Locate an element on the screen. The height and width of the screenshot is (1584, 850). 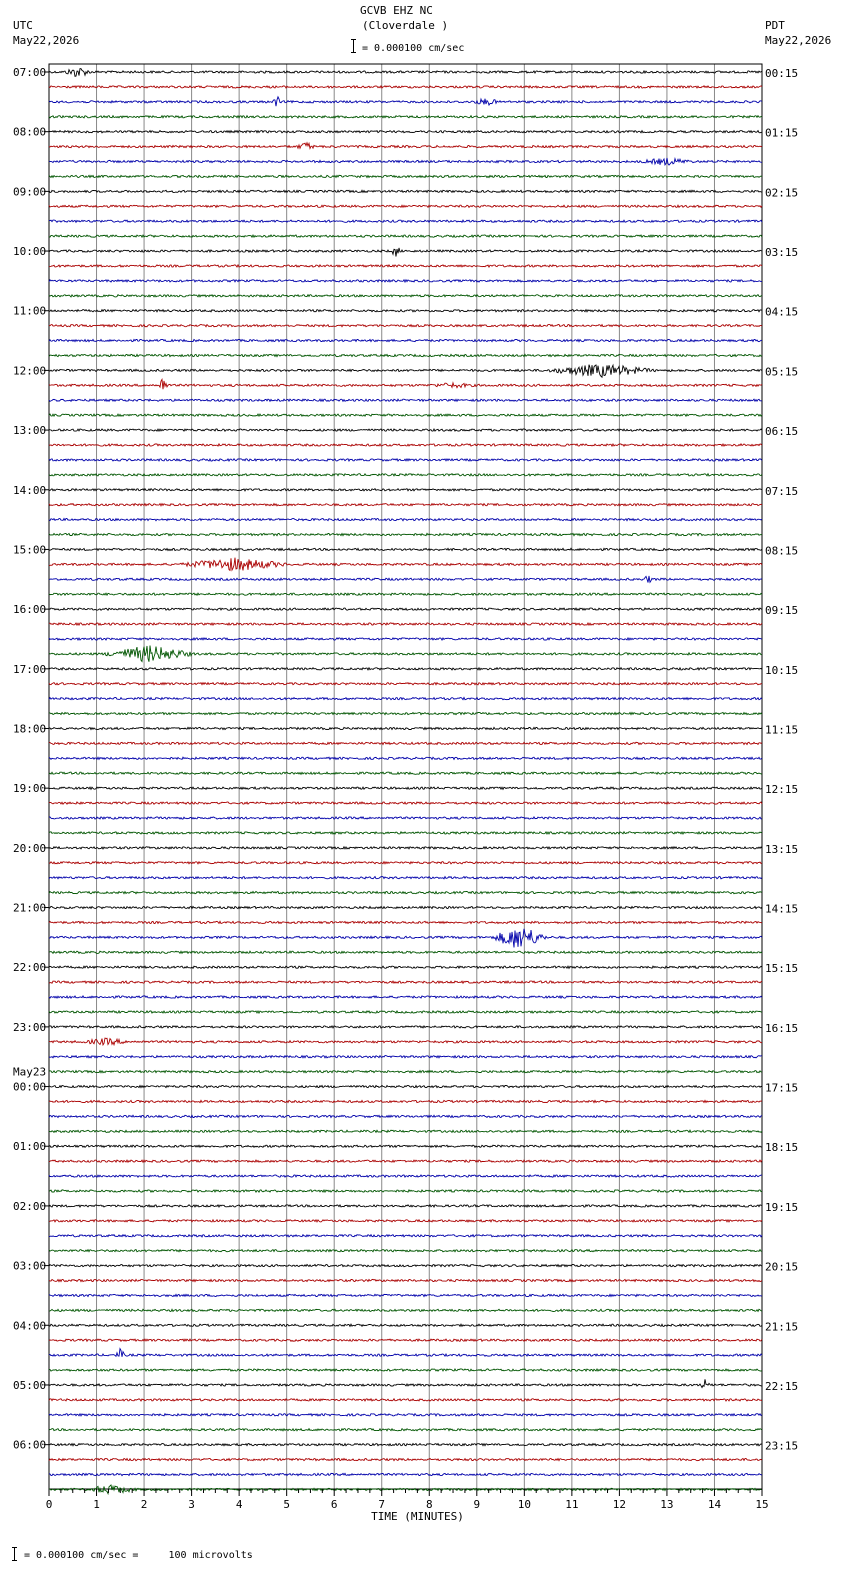
pdt-hour-label: 06:15 is located at coordinates (781, 431).